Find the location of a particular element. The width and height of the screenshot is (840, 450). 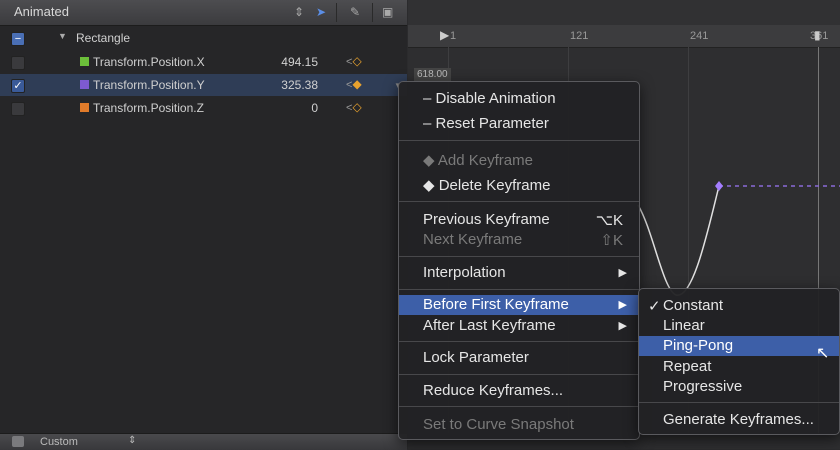

row-value: 325.38 is located at coordinates (299, 85).